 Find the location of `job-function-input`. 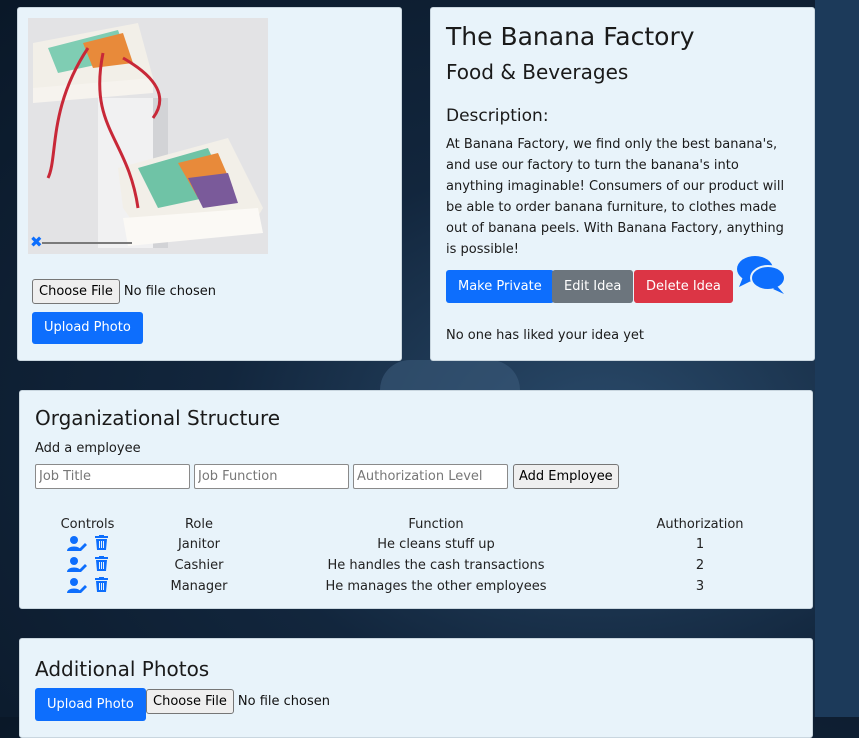

job-function-input is located at coordinates (271, 476).